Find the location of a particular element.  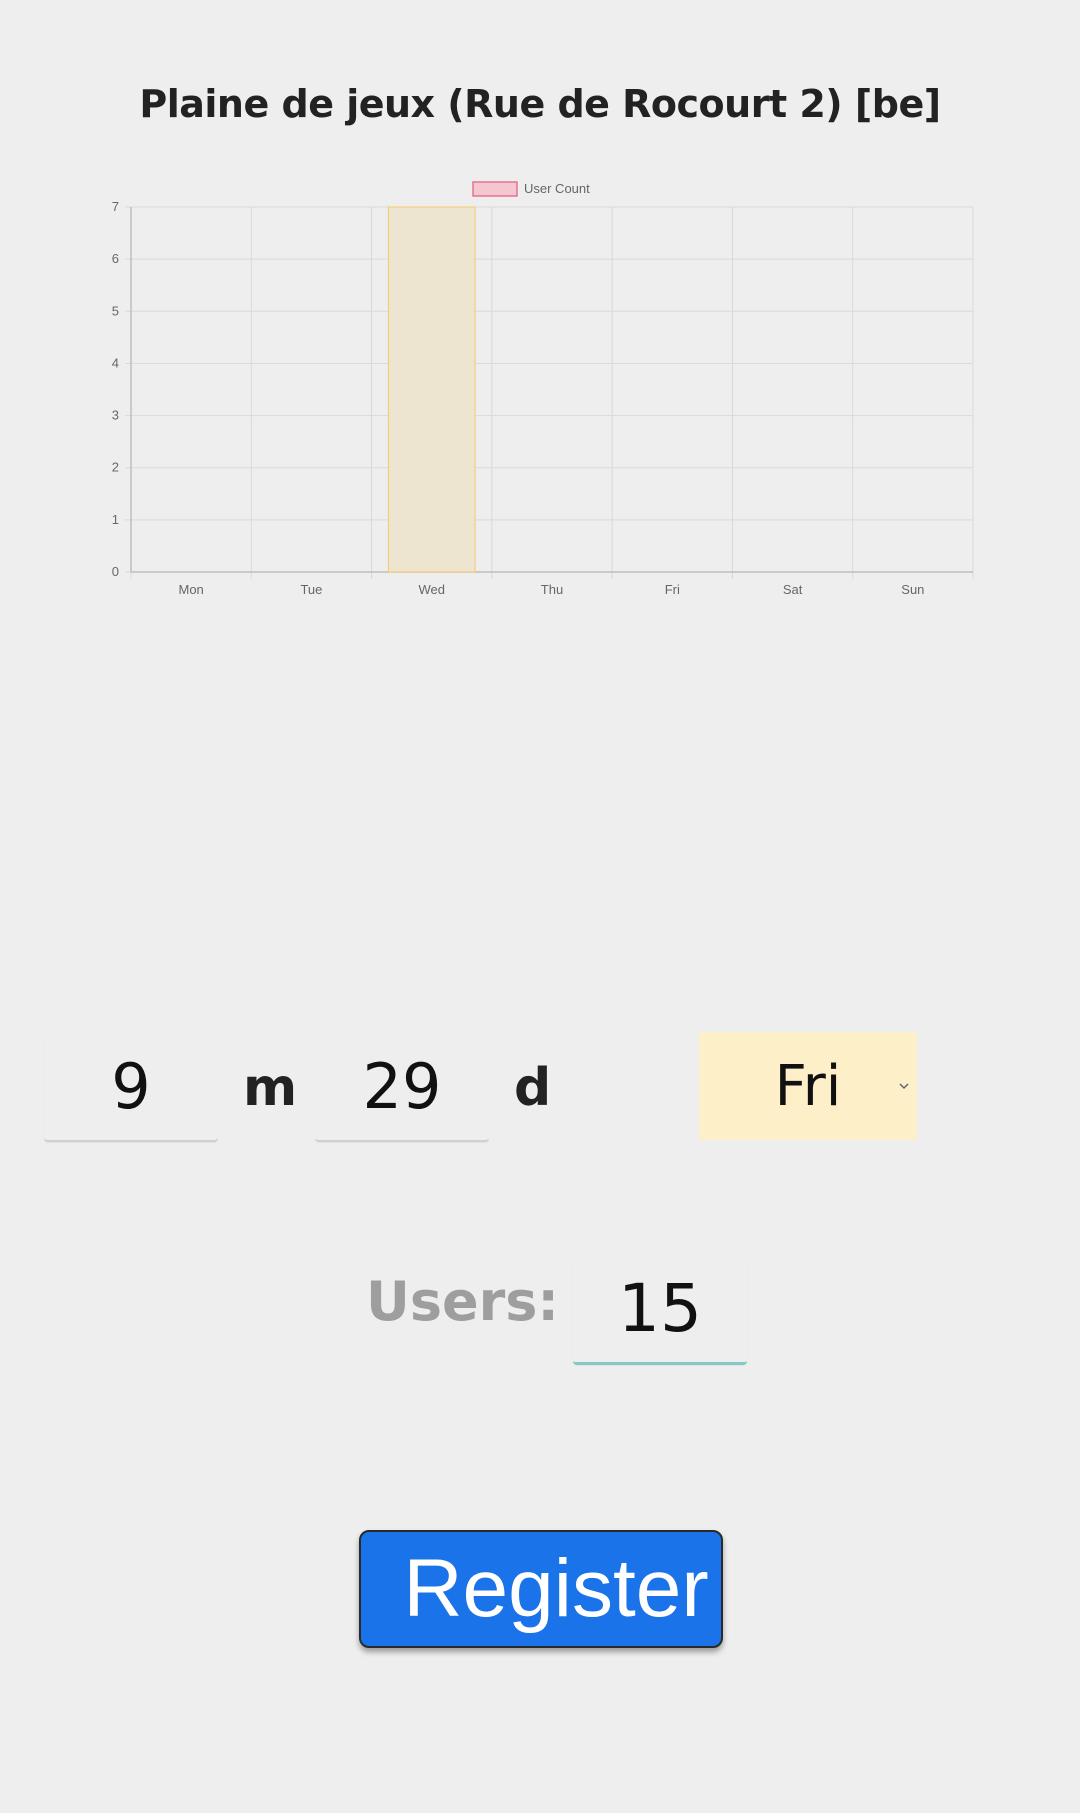

weekday-select: Fri is located at coordinates (808, 1086).